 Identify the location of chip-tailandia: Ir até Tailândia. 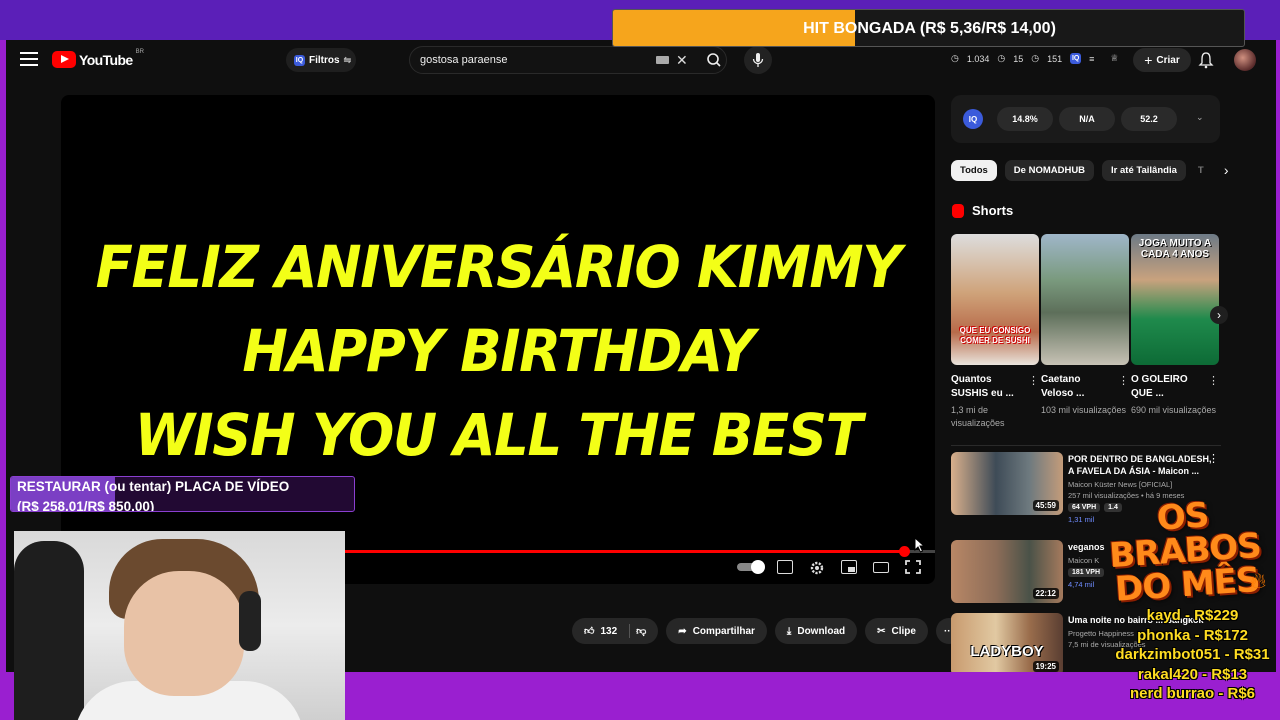
(1144, 170).